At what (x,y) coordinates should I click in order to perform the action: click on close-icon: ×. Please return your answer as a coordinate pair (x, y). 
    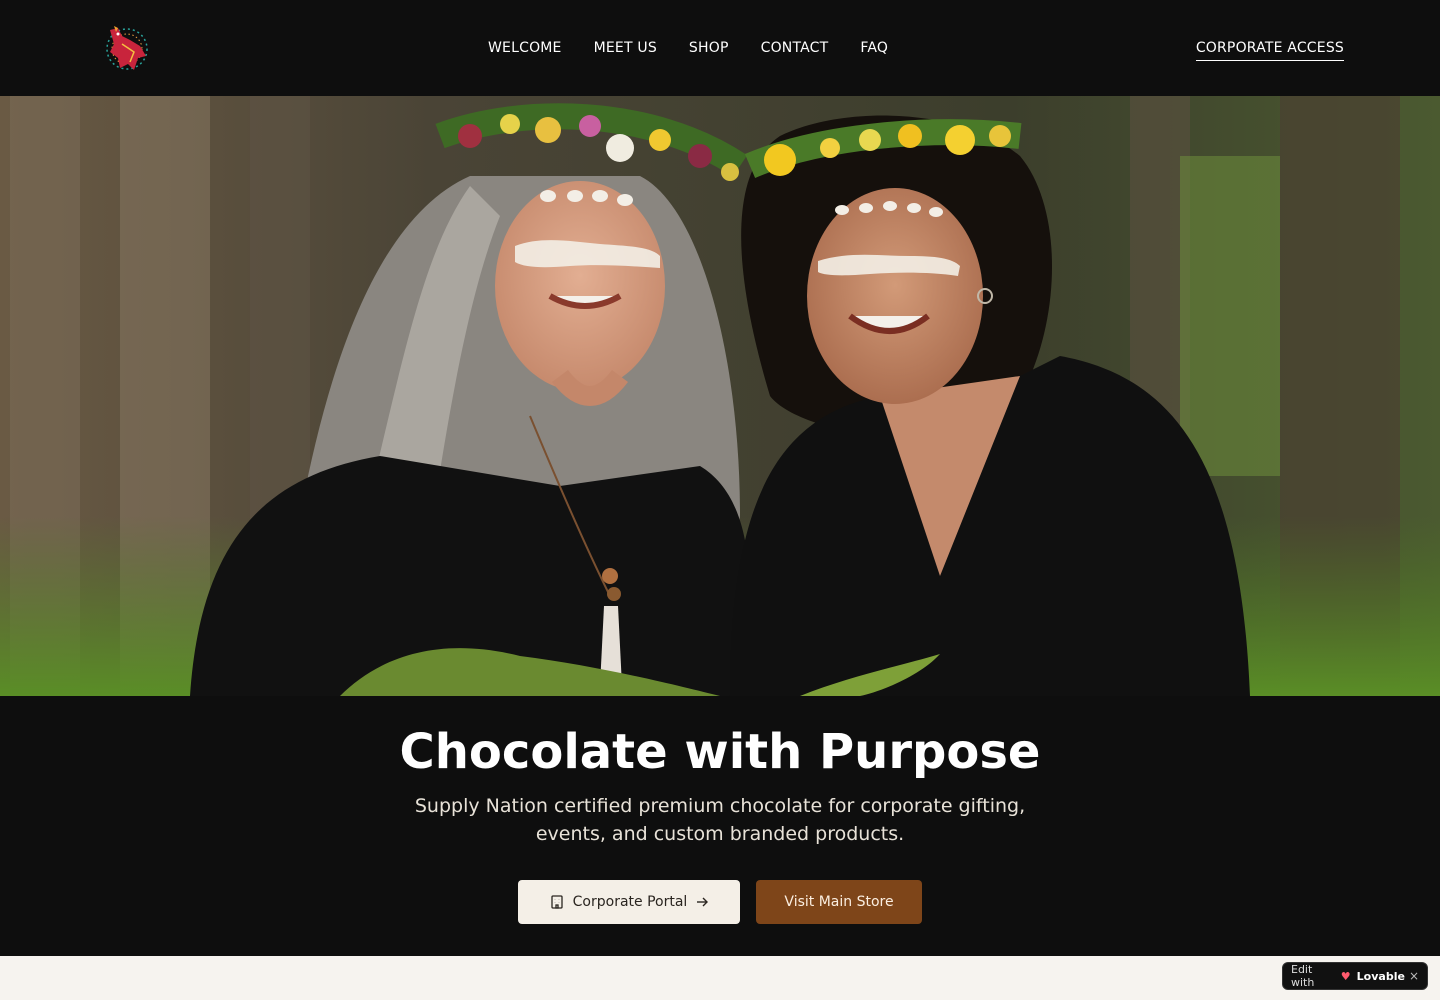
    Looking at the image, I should click on (1414, 976).